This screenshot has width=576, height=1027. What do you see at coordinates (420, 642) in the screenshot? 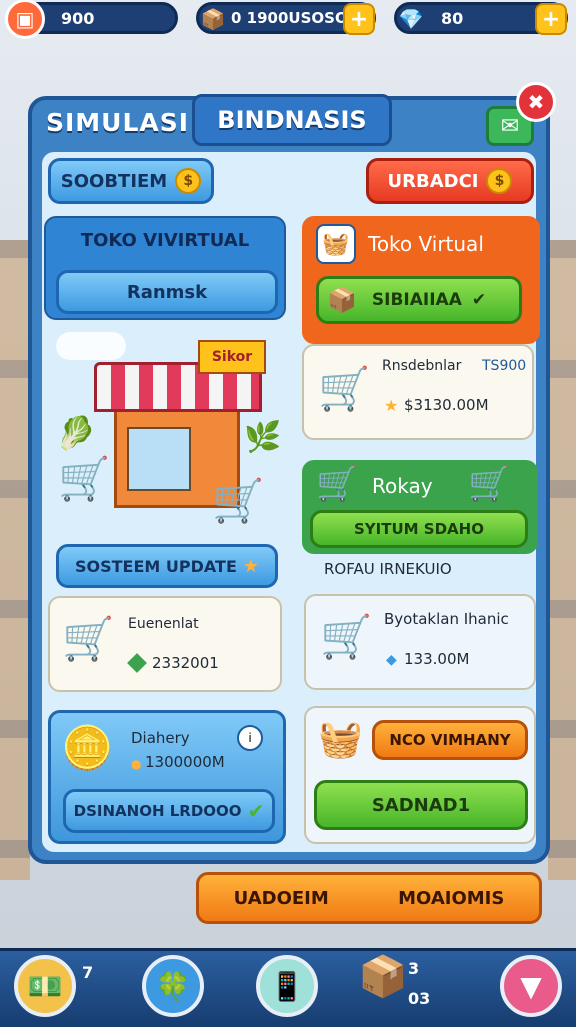
I see `right-item-card-2: 🛒 Byotaklan Ihanic ◆ 133.00M` at bounding box center [420, 642].